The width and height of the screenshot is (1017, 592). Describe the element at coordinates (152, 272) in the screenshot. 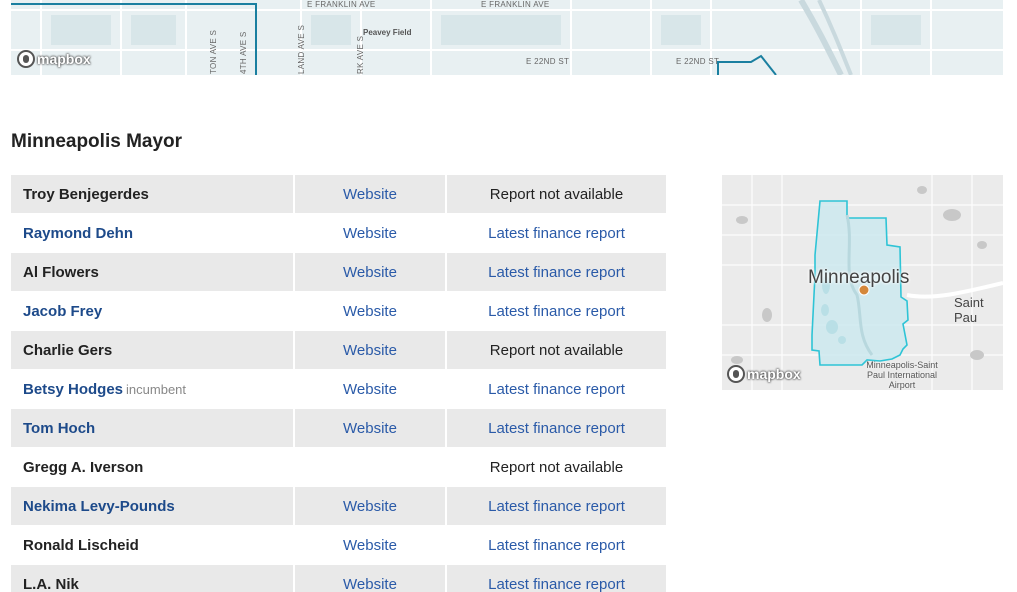

I see `candidate-name: Al Flowers` at that location.